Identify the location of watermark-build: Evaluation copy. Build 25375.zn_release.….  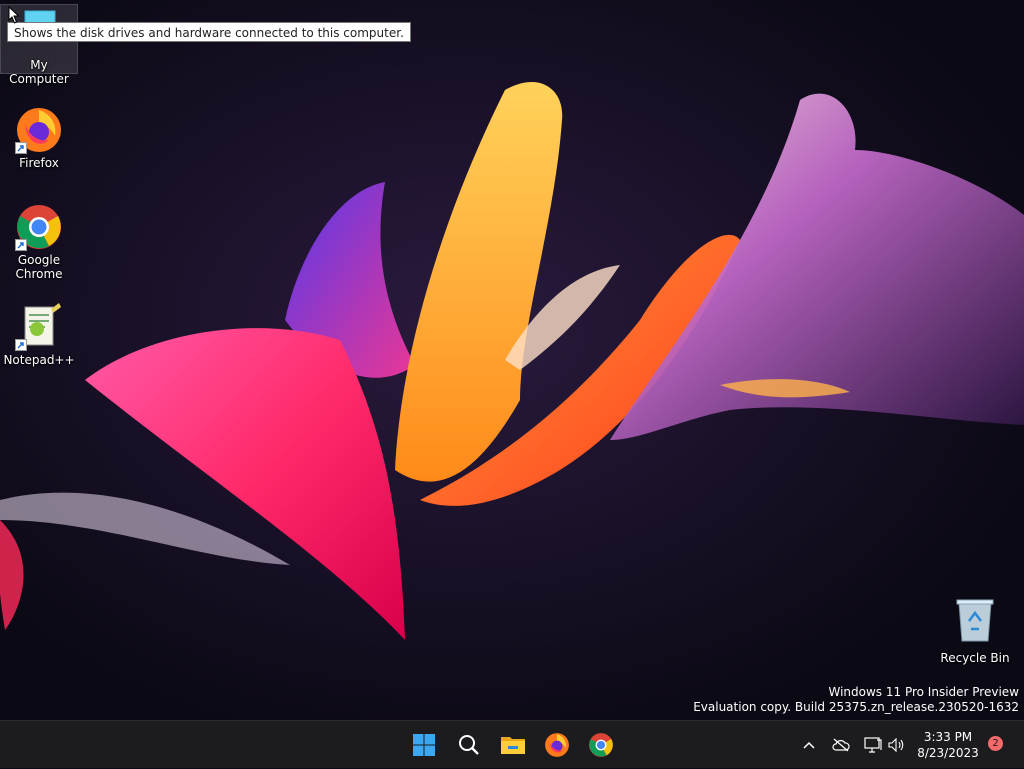
(856, 707).